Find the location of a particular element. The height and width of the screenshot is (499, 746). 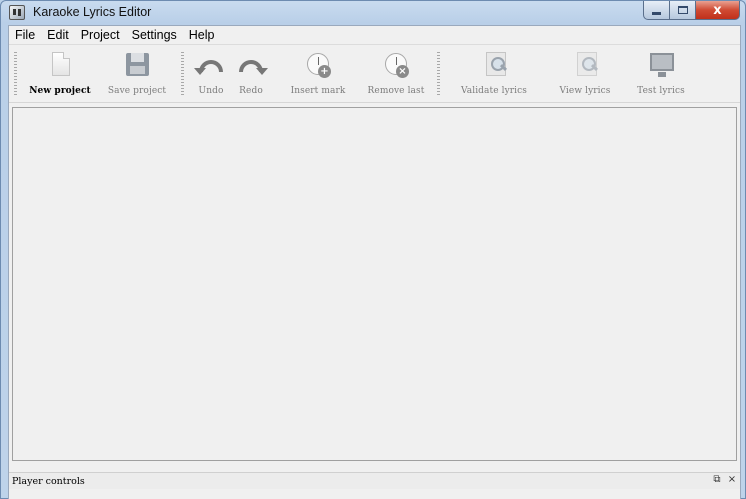

player-controls-dock: Player controls ⧉ × is located at coordinates (374, 480).